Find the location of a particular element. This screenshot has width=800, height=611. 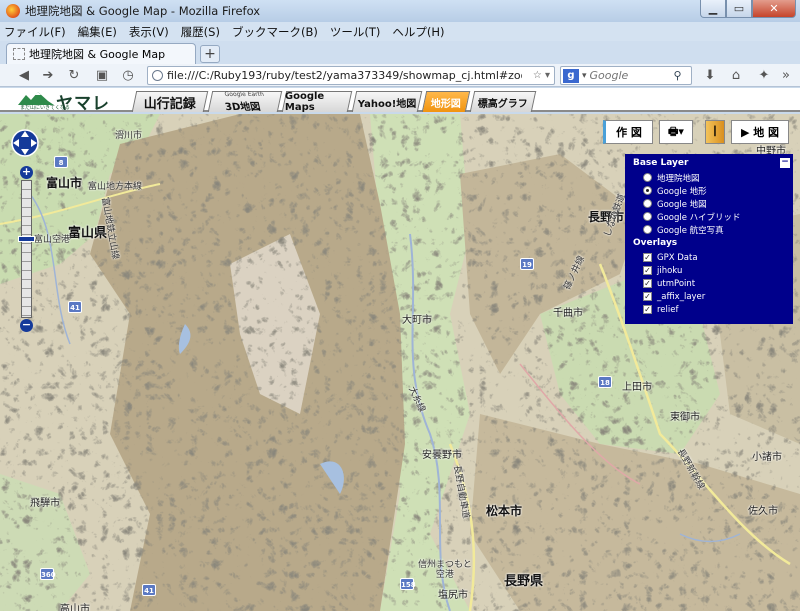

home-icon: ⌂ is located at coordinates (736, 75).